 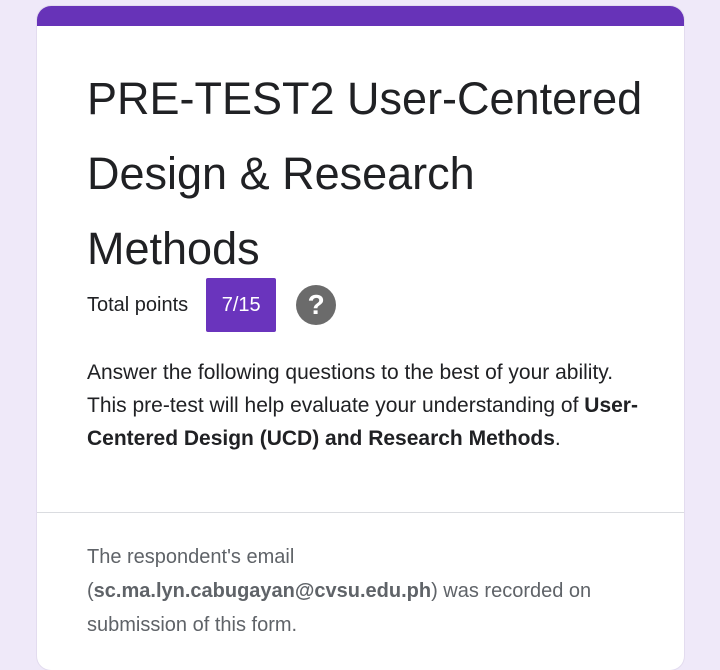 I want to click on total-points-label: Total points, so click(x=138, y=304).